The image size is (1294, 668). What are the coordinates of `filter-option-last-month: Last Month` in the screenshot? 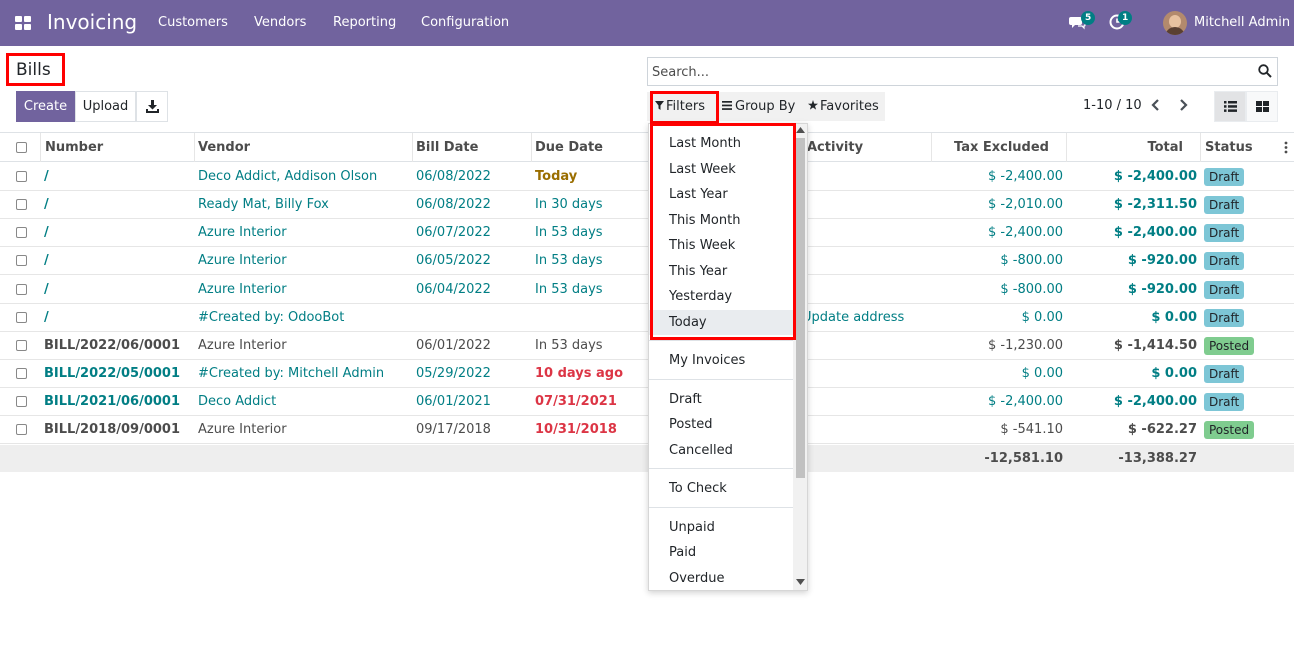 It's located at (705, 143).